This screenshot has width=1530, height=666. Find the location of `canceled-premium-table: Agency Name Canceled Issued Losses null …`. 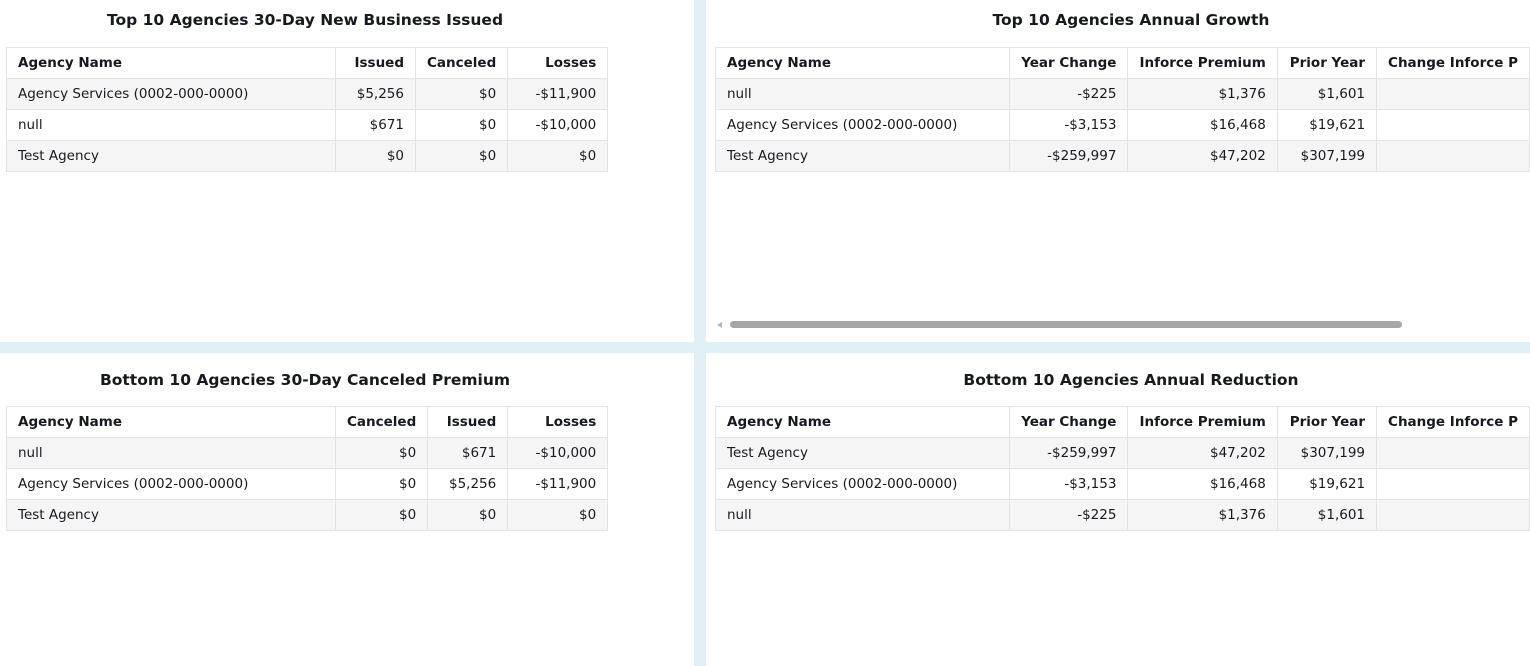

canceled-premium-table: Agency Name Canceled Issued Losses null … is located at coordinates (307, 468).